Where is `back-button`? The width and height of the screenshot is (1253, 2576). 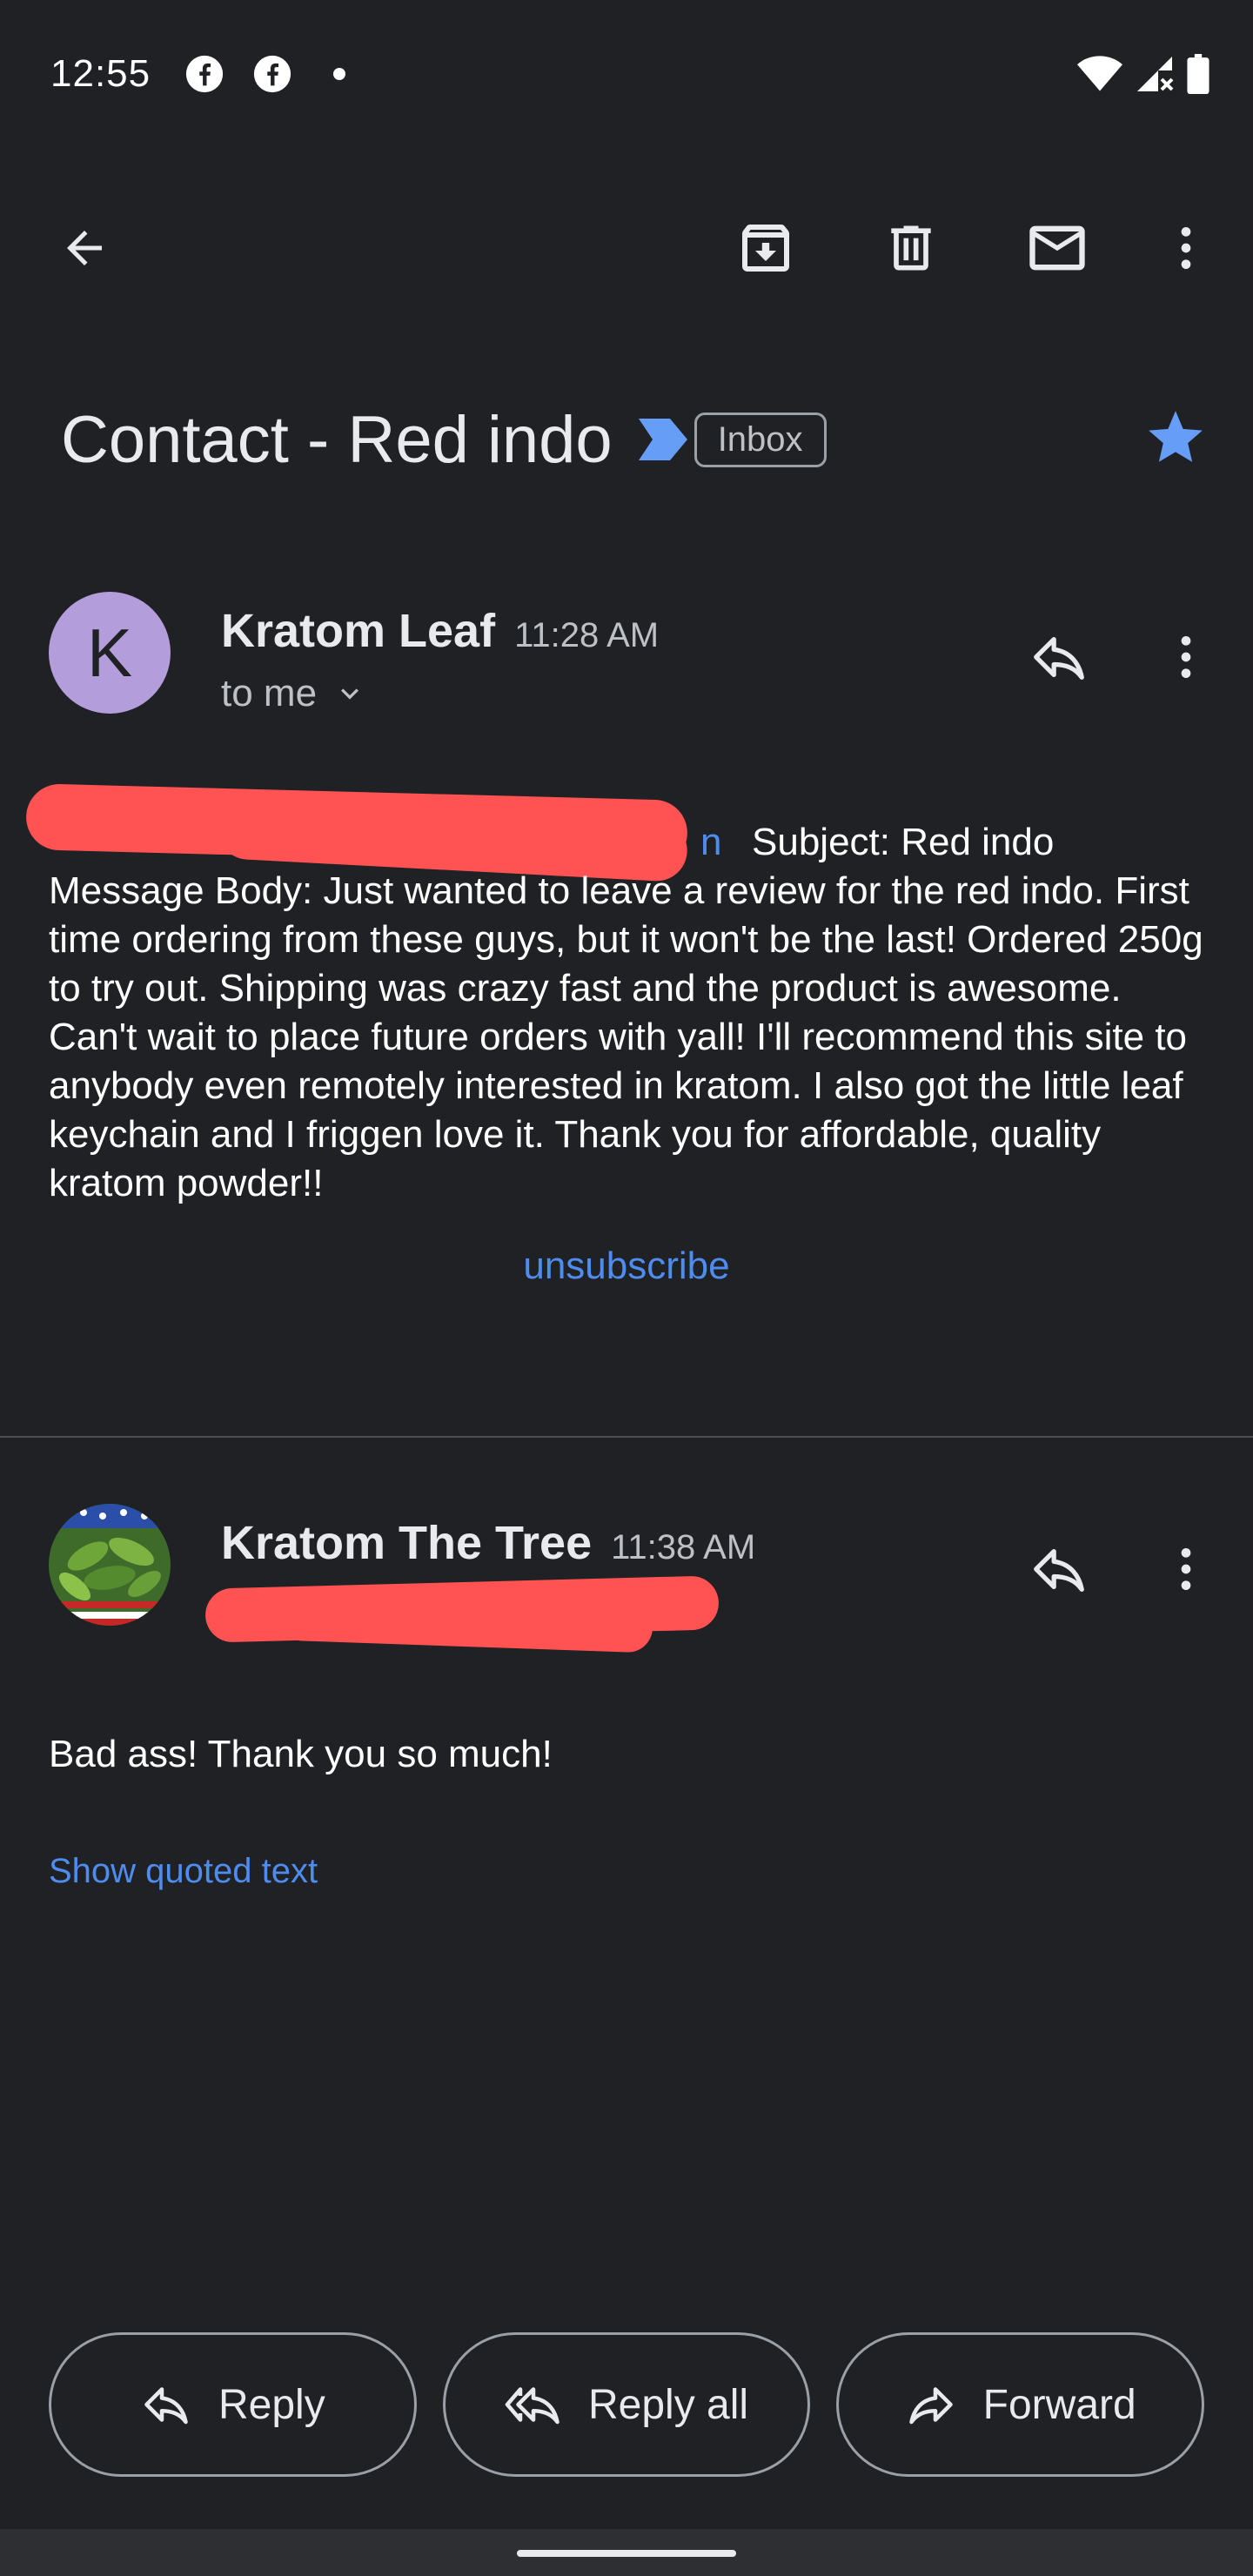
back-button is located at coordinates (84, 248).